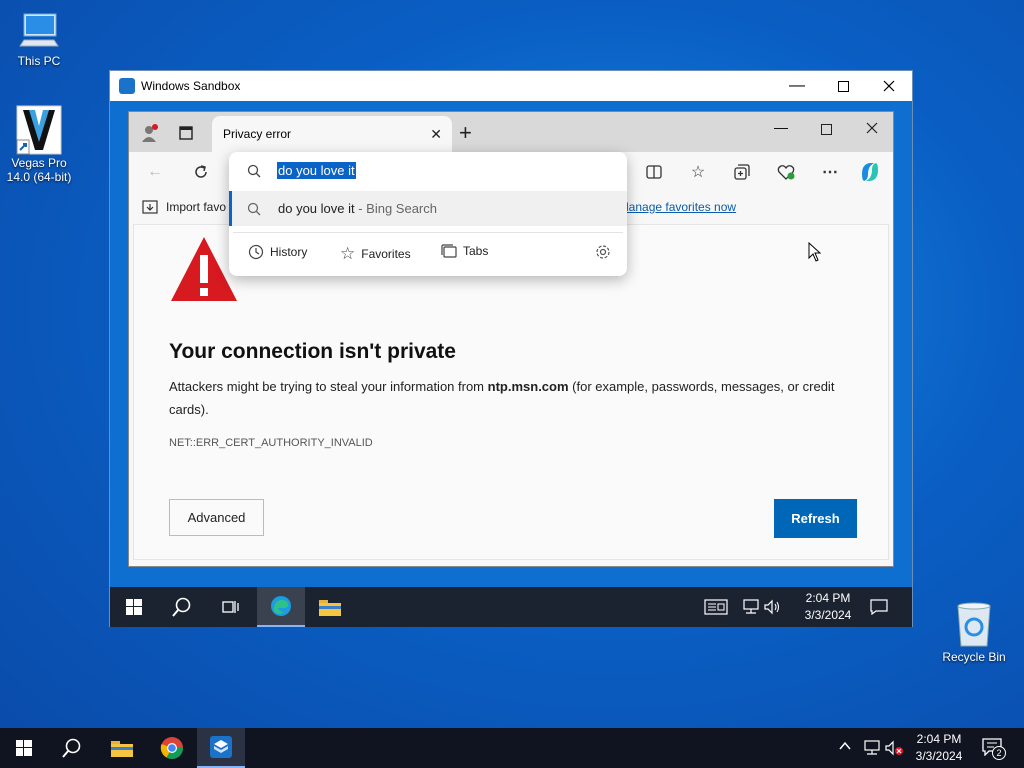 This screenshot has height=768, width=1024. Describe the element at coordinates (870, 172) in the screenshot. I see `copilot-icon` at that location.